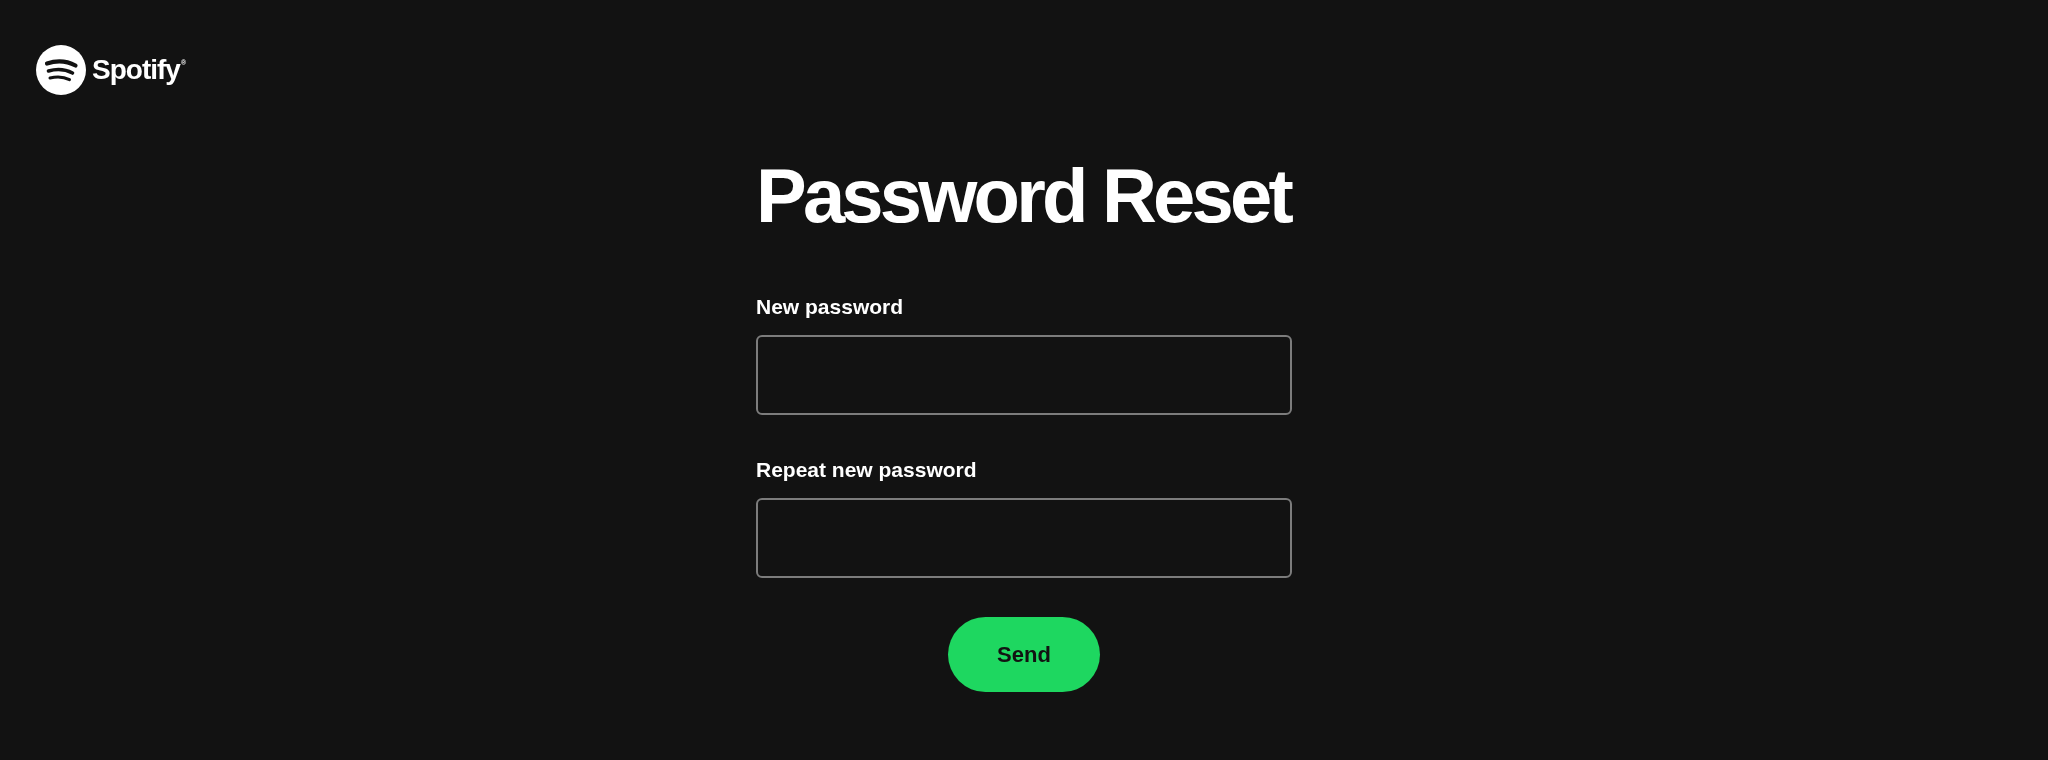 This screenshot has width=2048, height=760. I want to click on logo-text: Spotify$^{®}$, so click(139, 70).